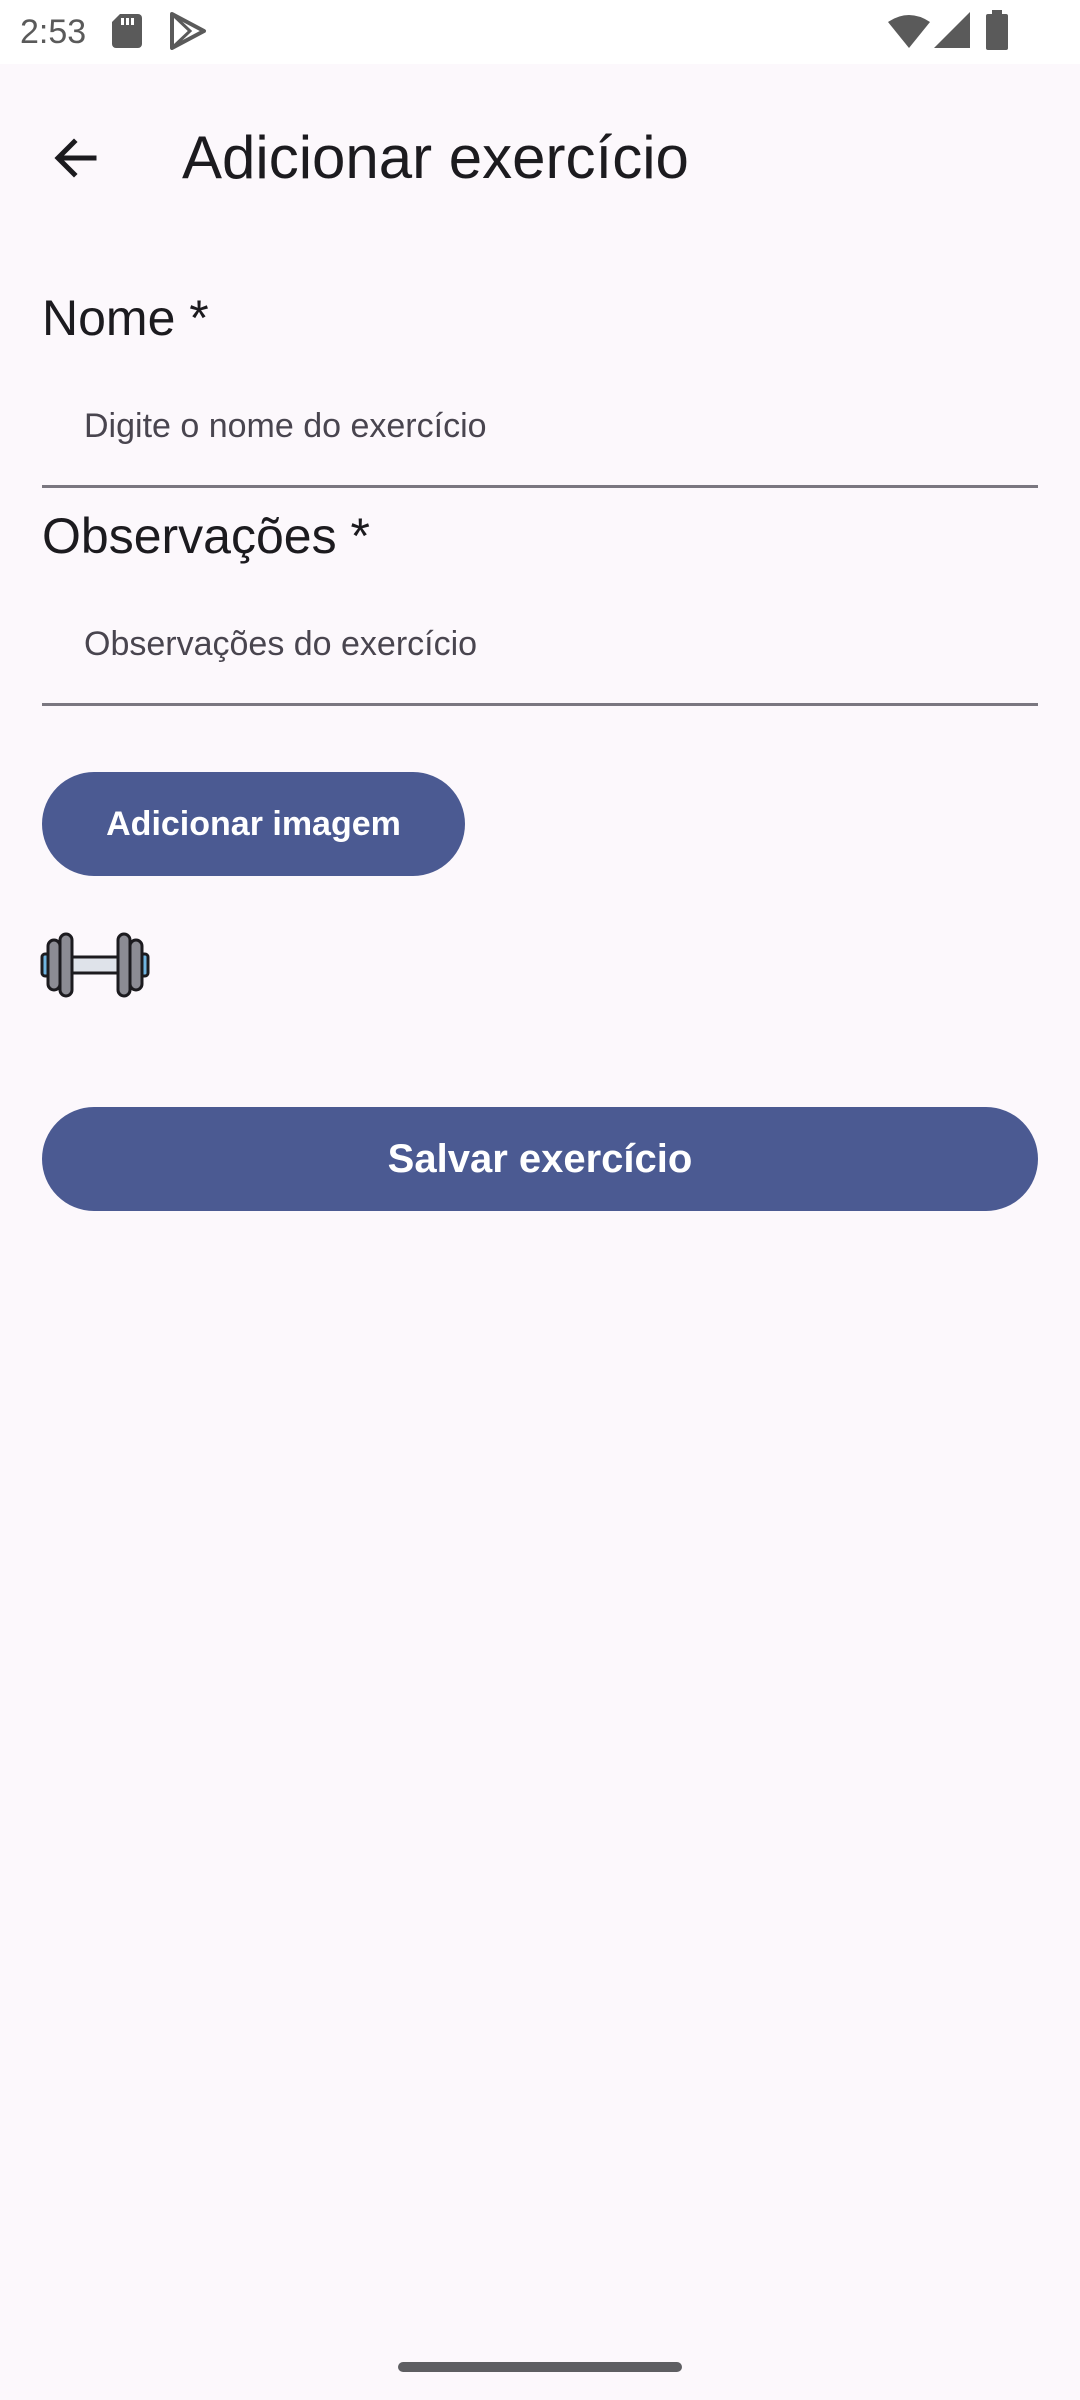 This screenshot has width=1080, height=2400. Describe the element at coordinates (435, 157) in the screenshot. I see `page-title: Adicionar exercício` at that location.